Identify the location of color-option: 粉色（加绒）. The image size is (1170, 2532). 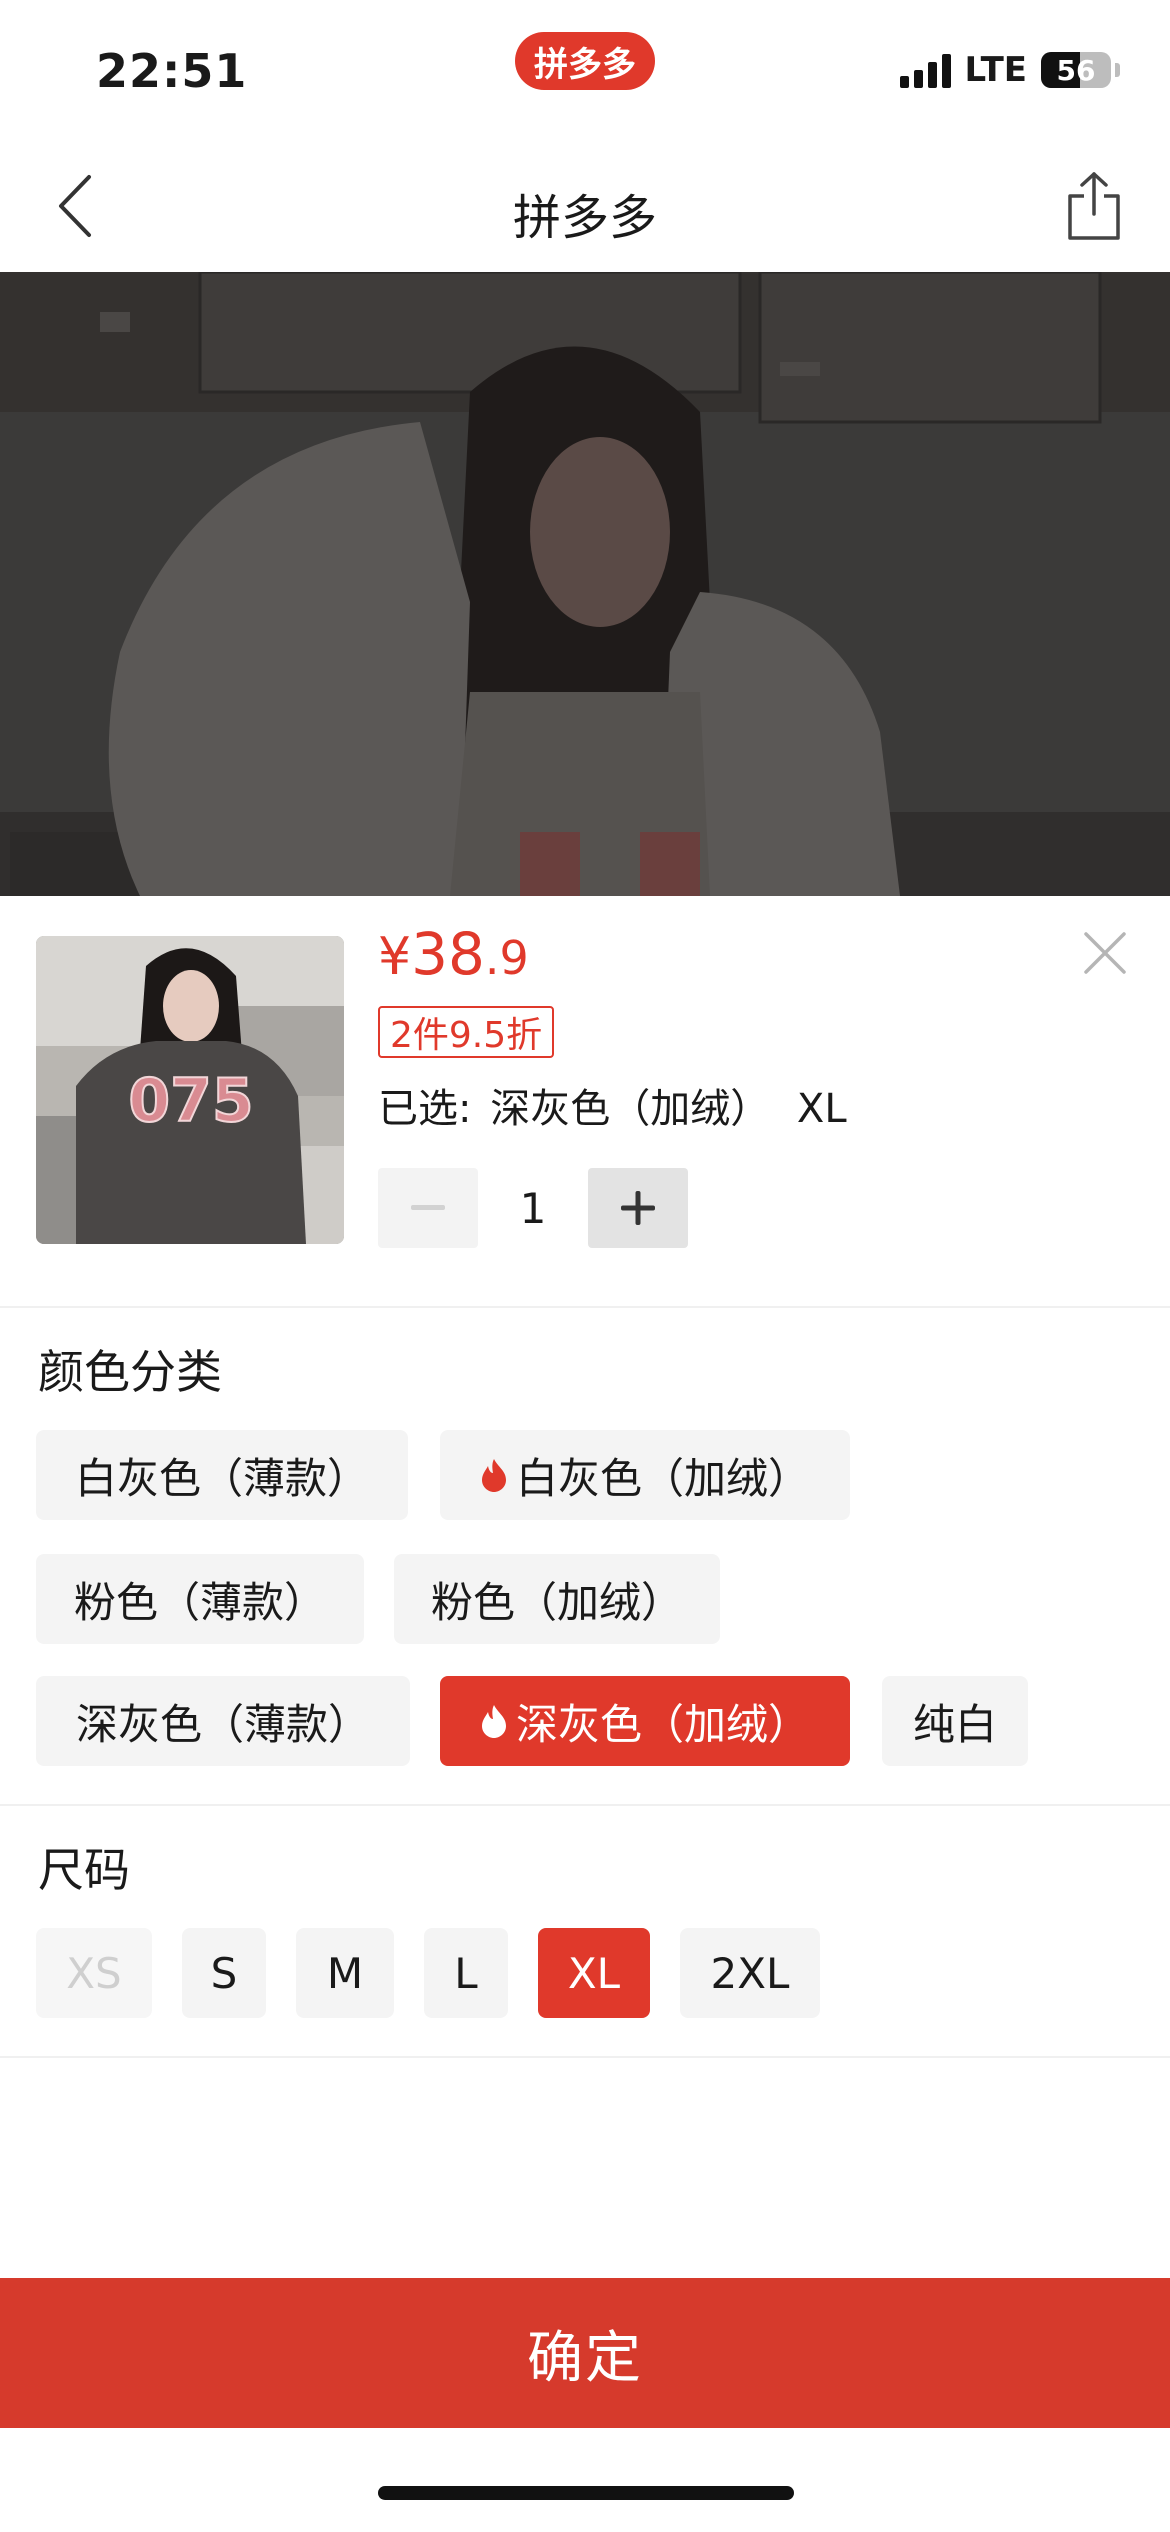
(557, 1599).